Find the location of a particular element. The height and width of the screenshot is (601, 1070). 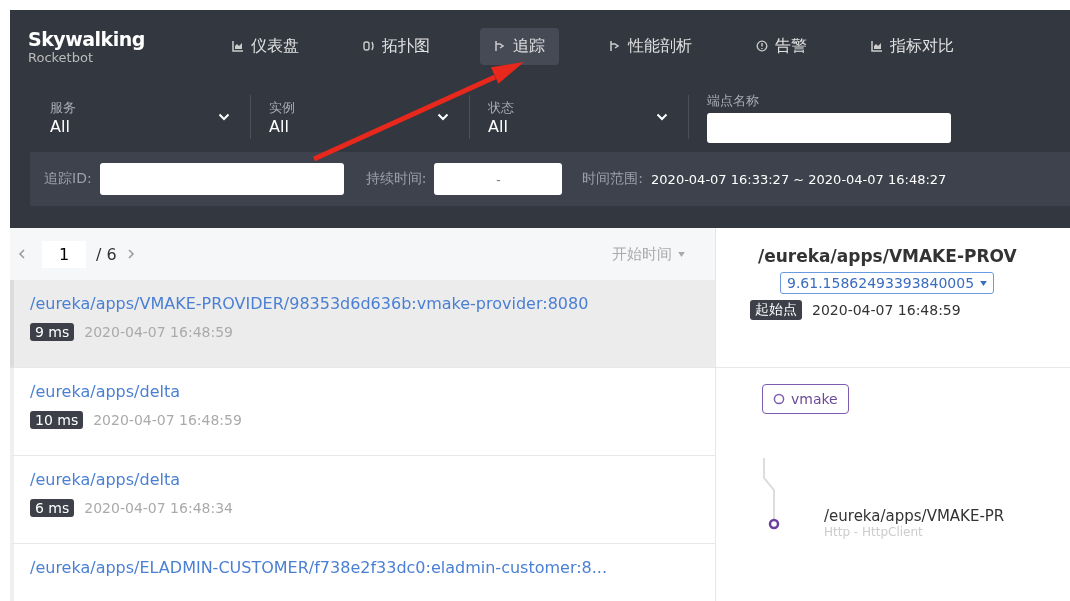

circle-icon is located at coordinates (779, 399).